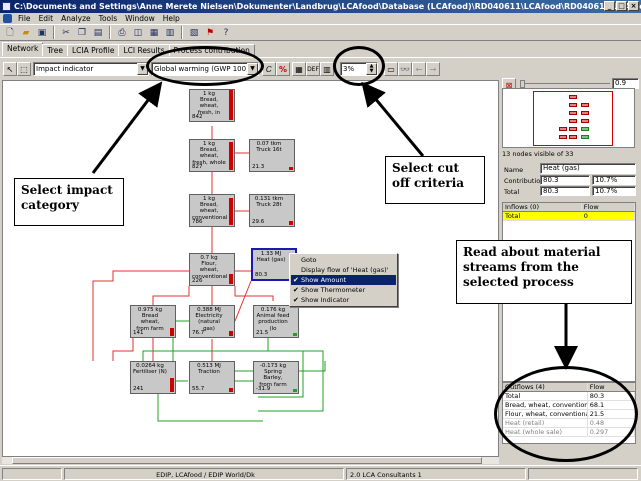 The image size is (641, 481). What do you see at coordinates (138, 388) in the screenshot?
I see `node-value: 241` at bounding box center [138, 388].